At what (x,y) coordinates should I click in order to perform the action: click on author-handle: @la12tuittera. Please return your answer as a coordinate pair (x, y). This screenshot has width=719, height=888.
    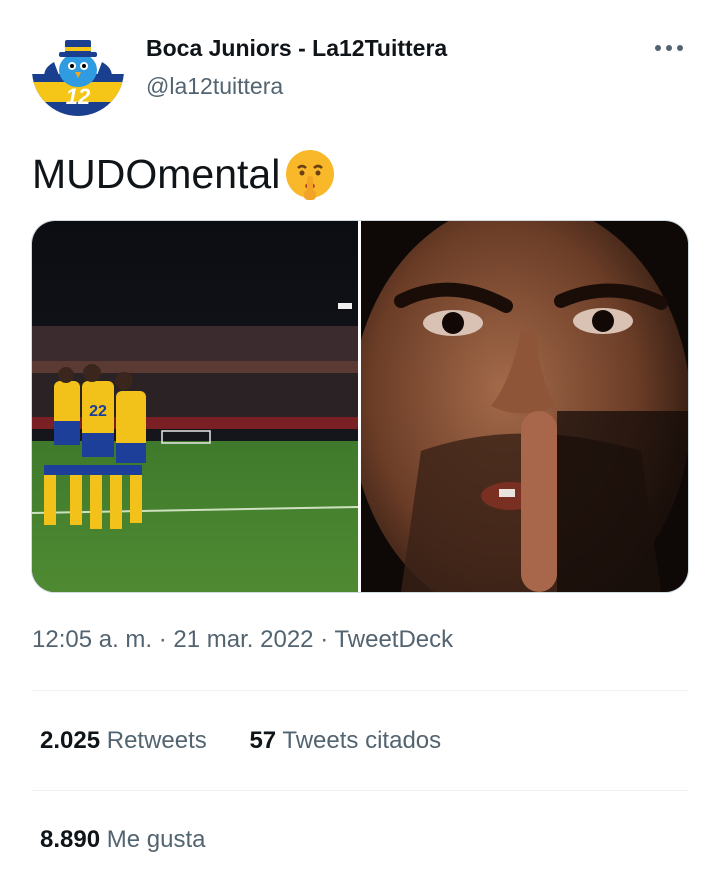
    Looking at the image, I should click on (214, 86).